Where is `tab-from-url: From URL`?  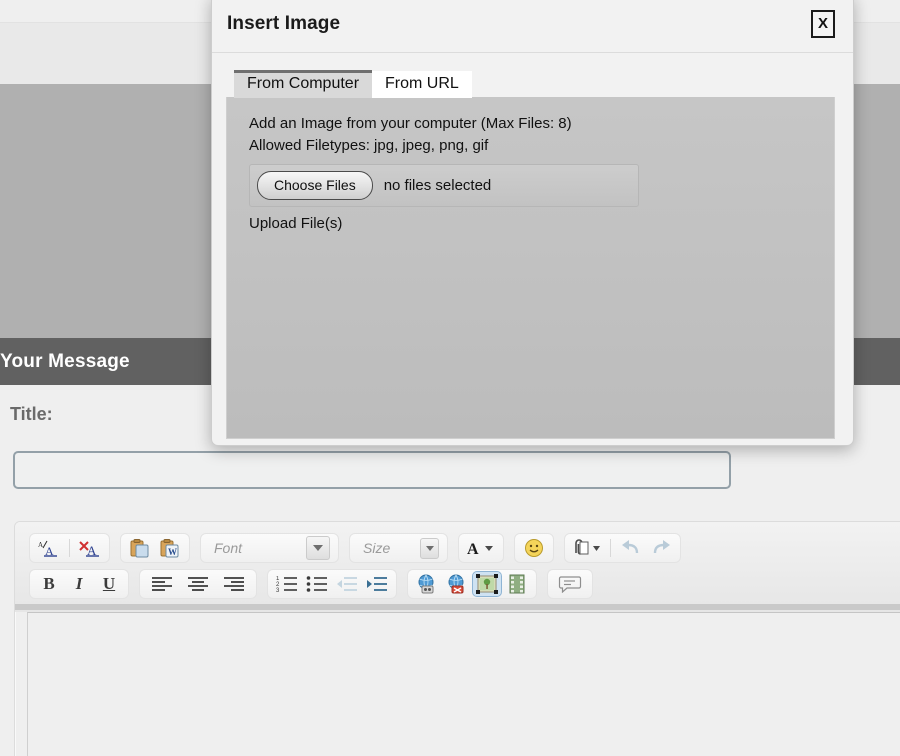 tab-from-url: From URL is located at coordinates (422, 84).